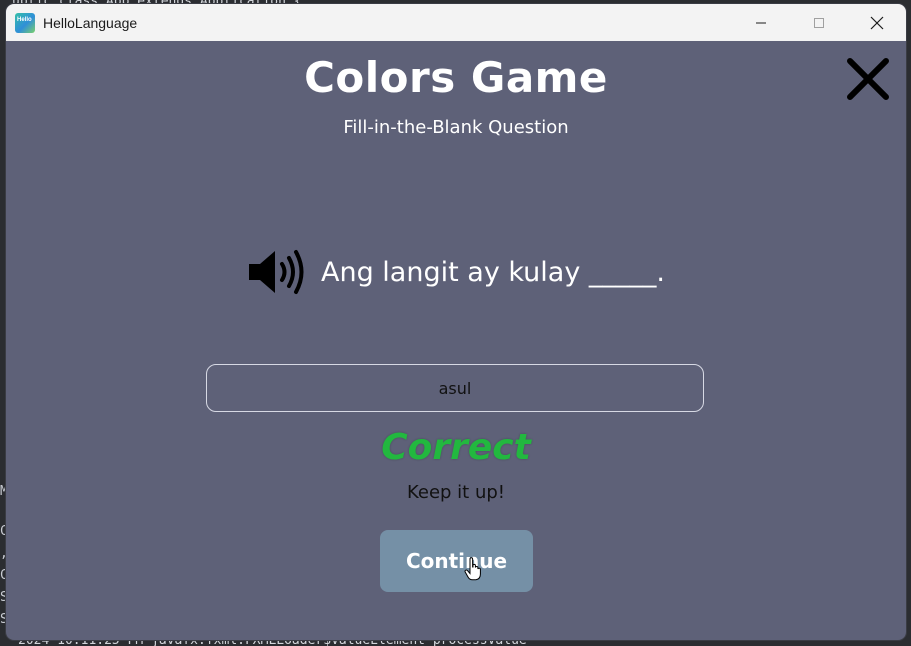  I want to click on question-type: Fill-in-the-Blank Question, so click(456, 127).